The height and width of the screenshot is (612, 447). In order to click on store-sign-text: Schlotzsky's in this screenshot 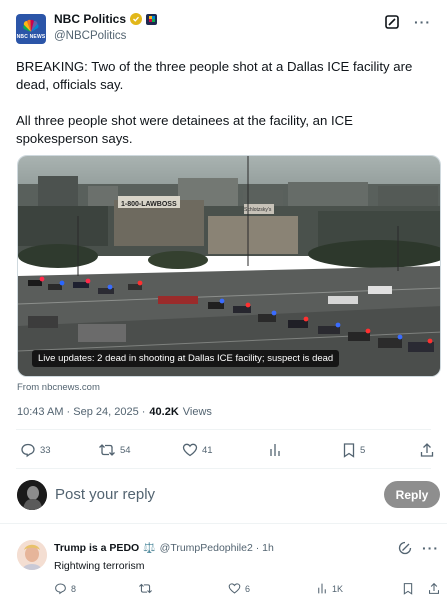, I will do `click(258, 210)`.